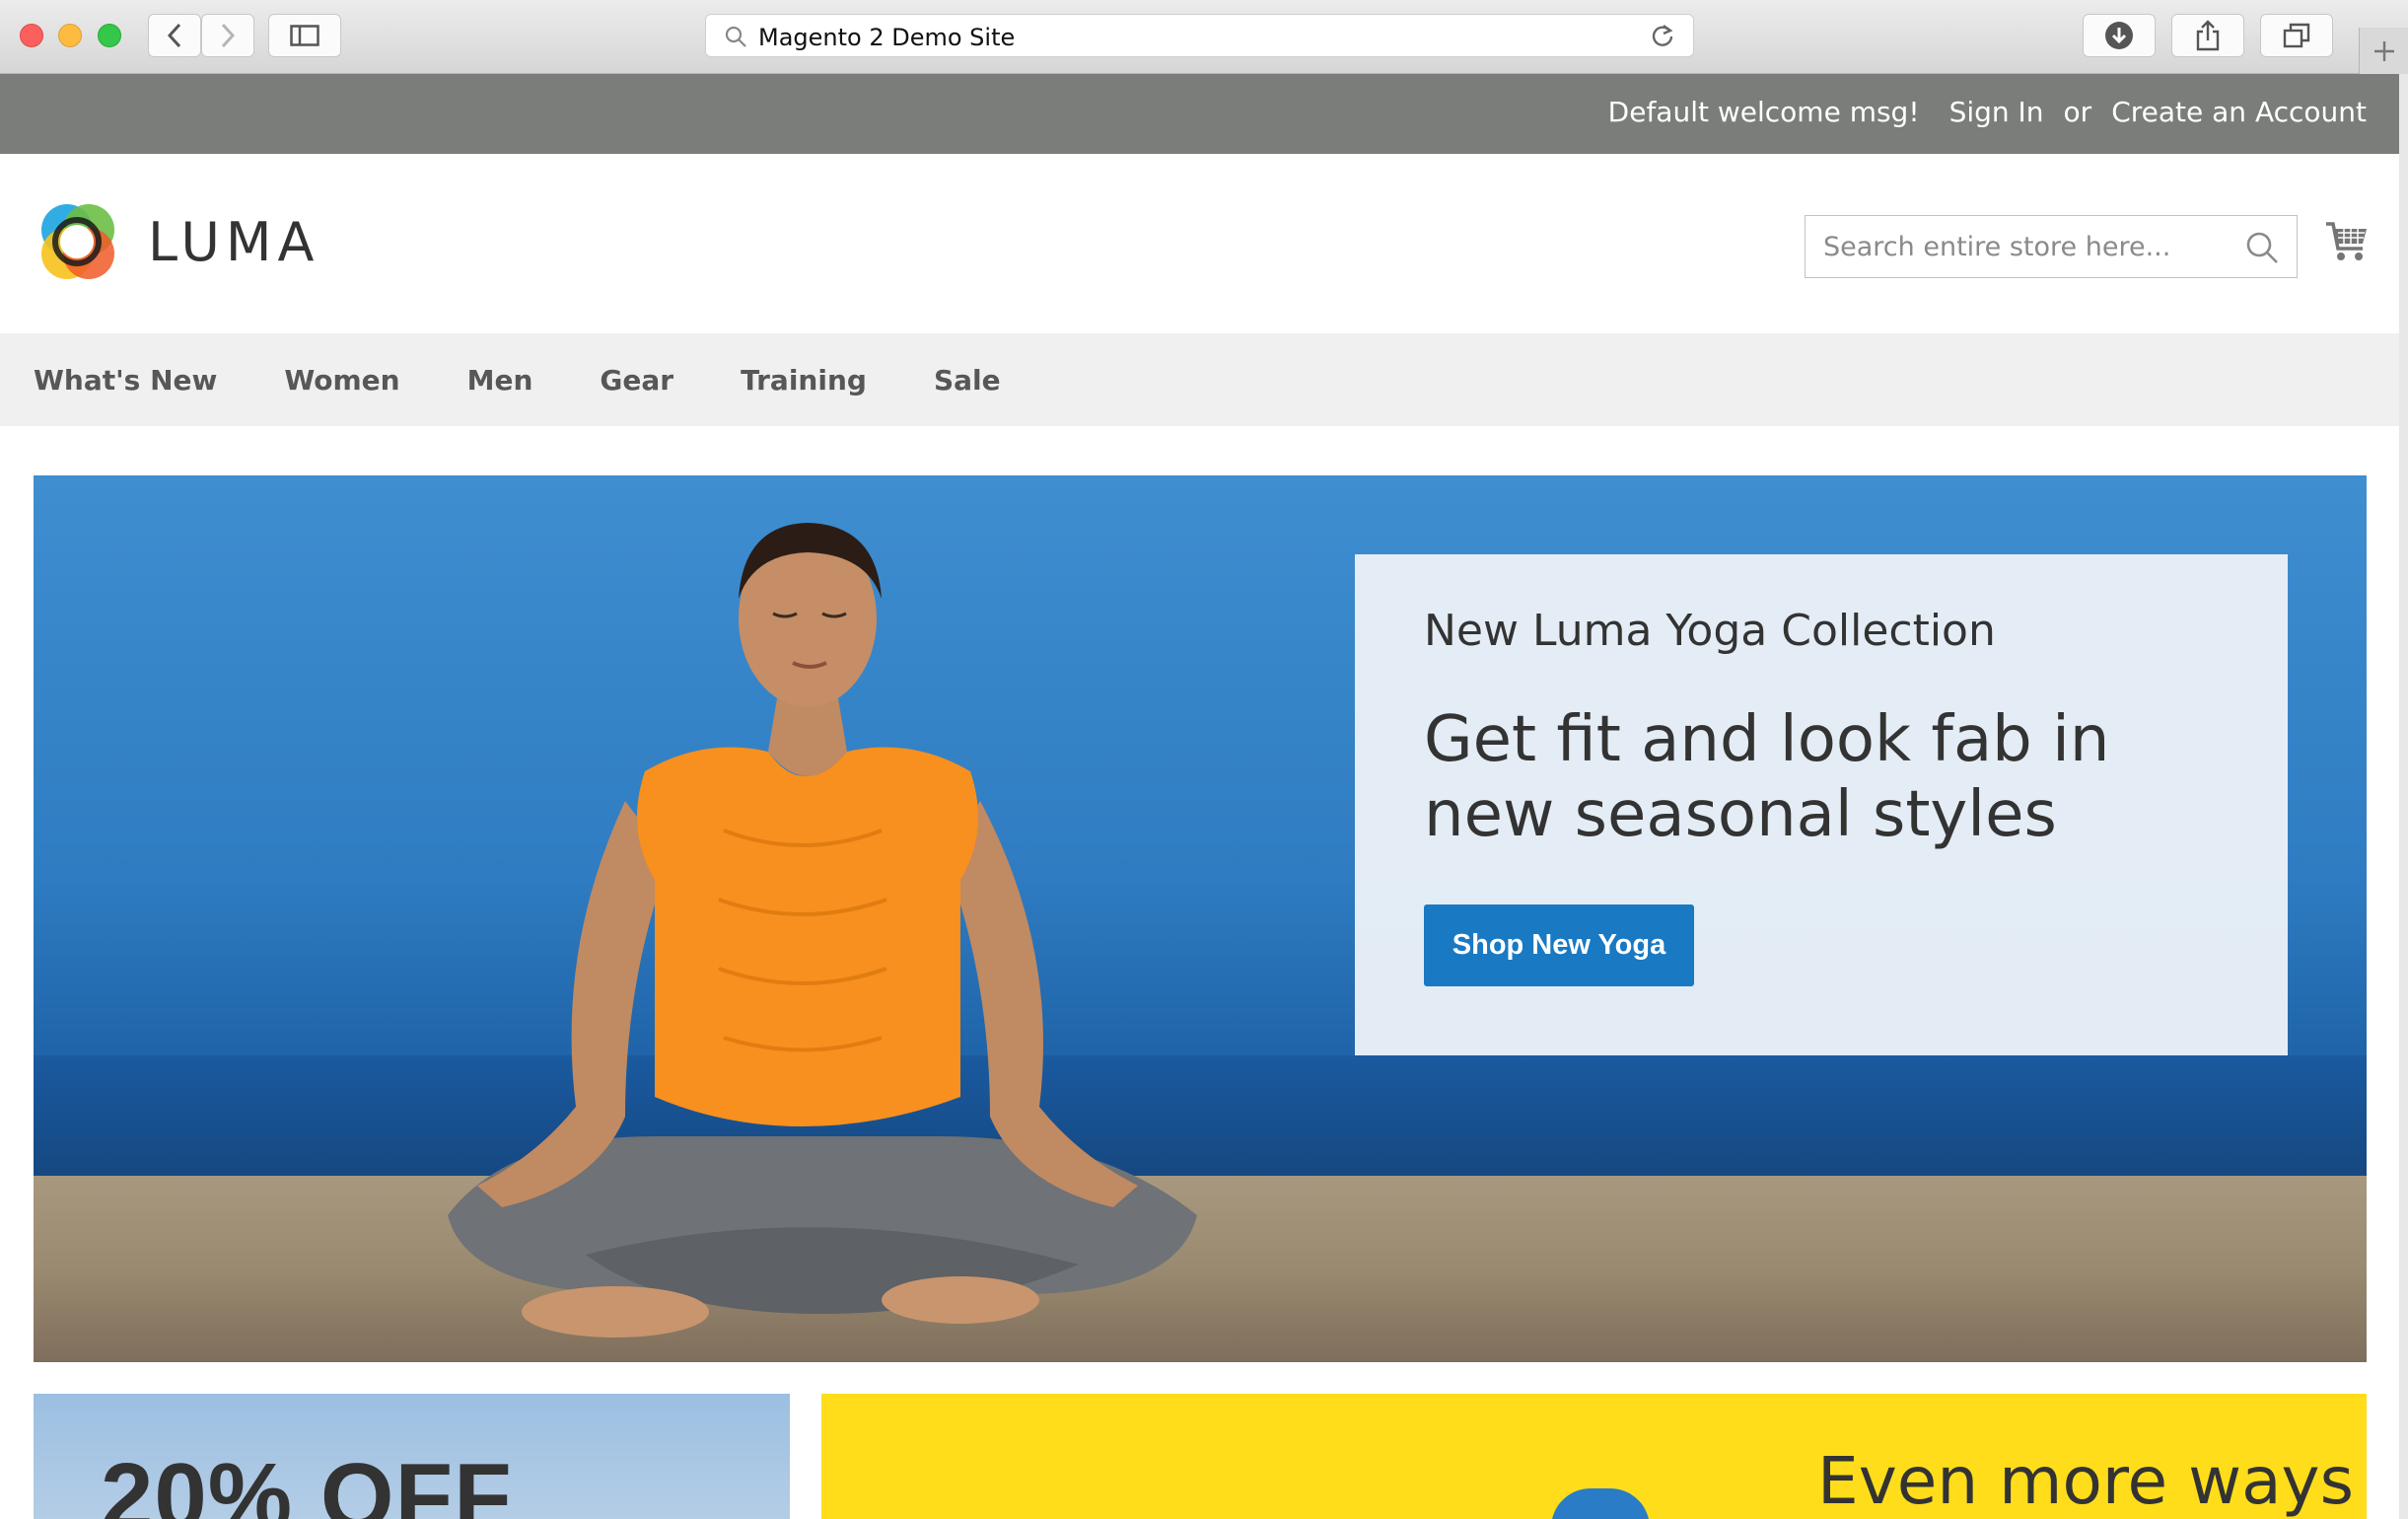  I want to click on welcome-message: Default welcome msg!, so click(1763, 112).